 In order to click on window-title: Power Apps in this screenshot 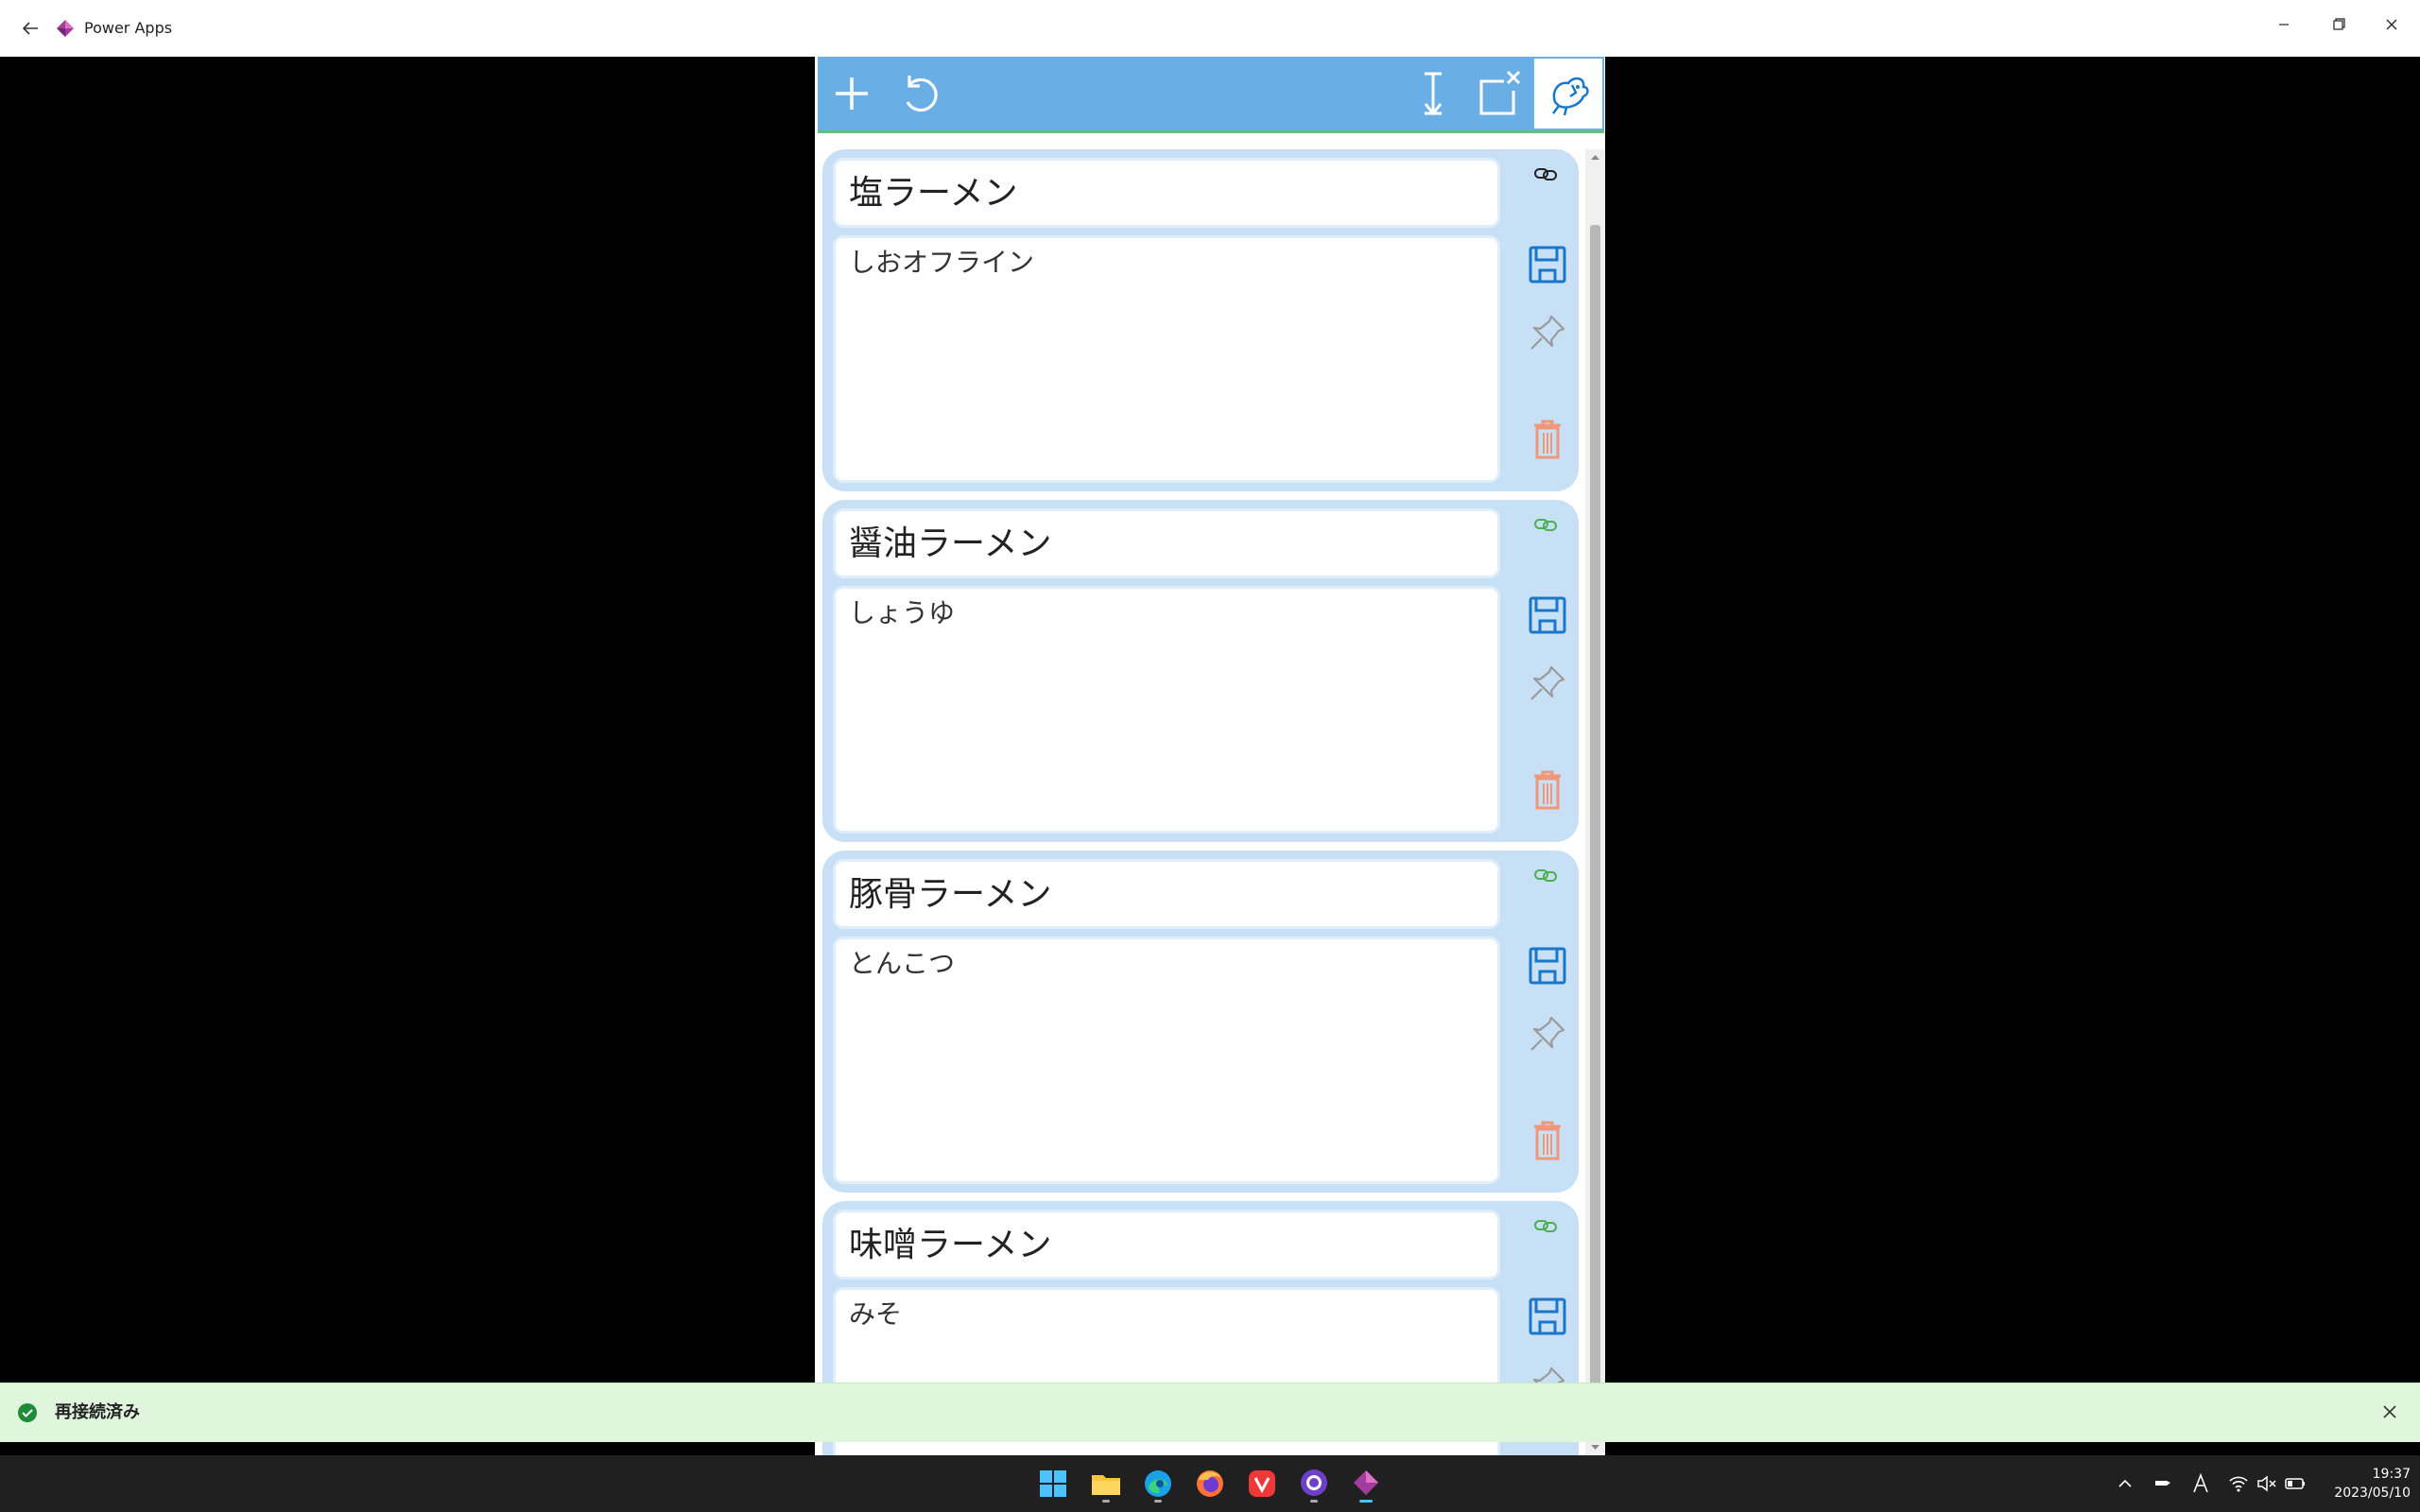, I will do `click(129, 28)`.